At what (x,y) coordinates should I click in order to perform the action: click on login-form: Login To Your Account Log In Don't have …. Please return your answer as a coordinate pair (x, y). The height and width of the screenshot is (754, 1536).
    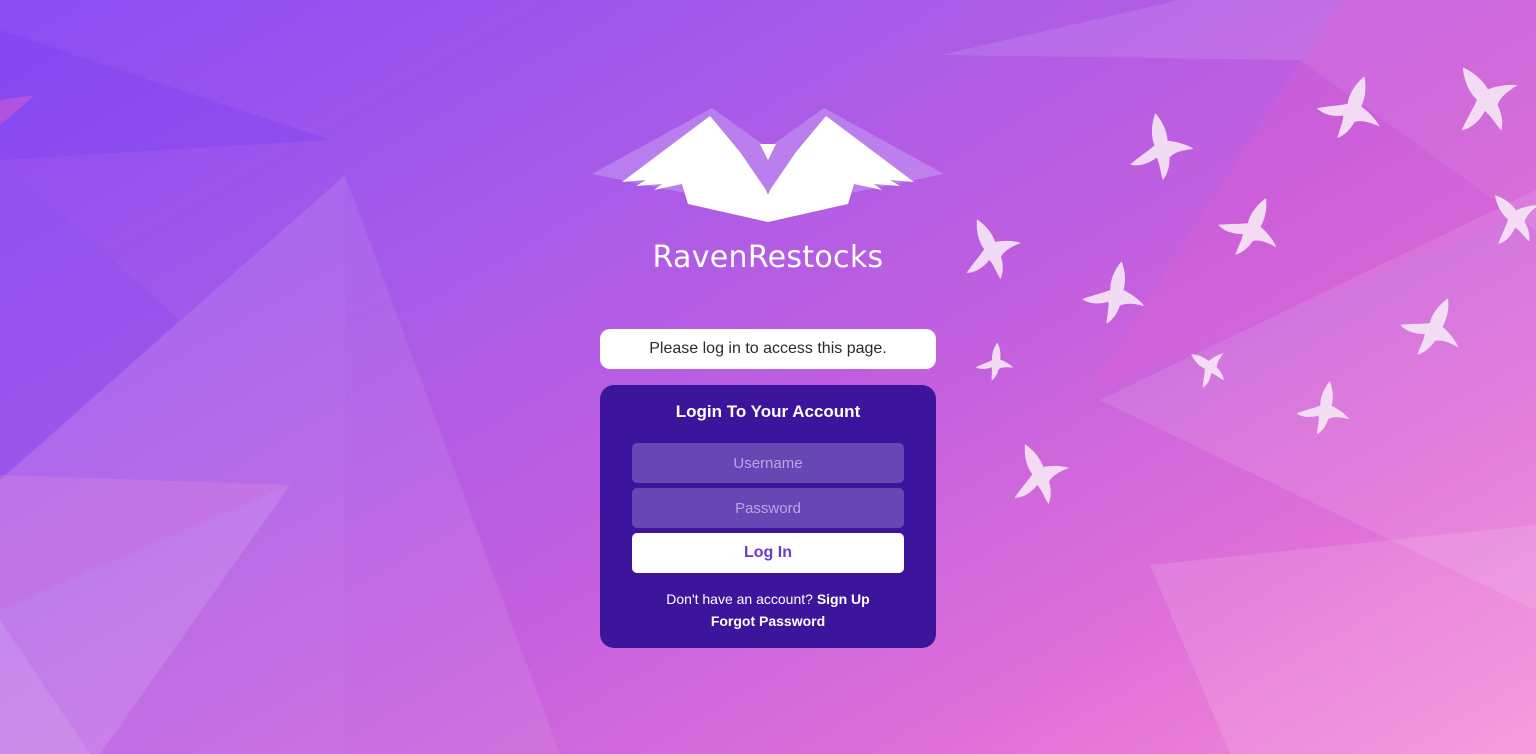
    Looking at the image, I should click on (768, 516).